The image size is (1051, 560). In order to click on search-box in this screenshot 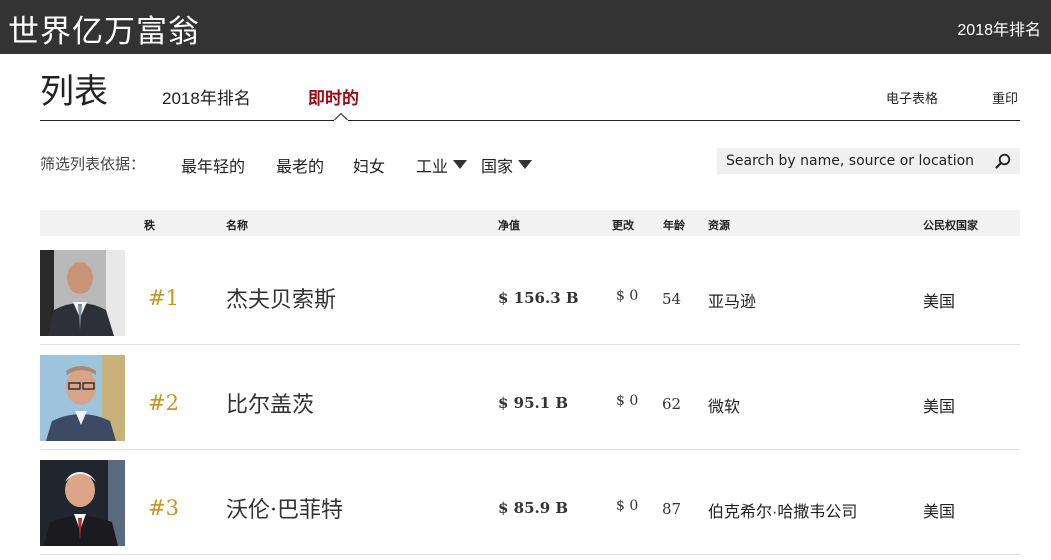, I will do `click(868, 161)`.